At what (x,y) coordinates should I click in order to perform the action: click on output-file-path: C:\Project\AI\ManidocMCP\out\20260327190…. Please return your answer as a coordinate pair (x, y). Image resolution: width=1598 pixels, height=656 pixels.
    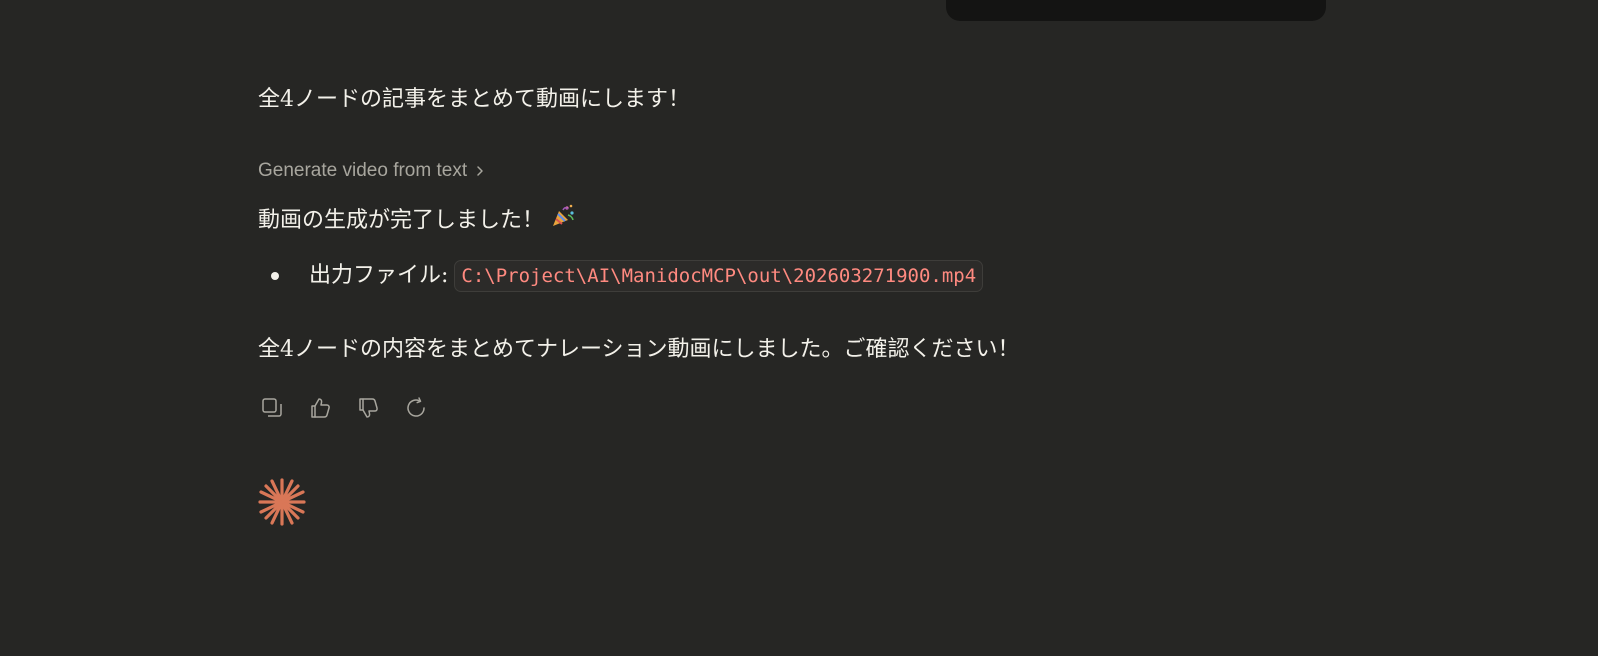
    Looking at the image, I should click on (719, 276).